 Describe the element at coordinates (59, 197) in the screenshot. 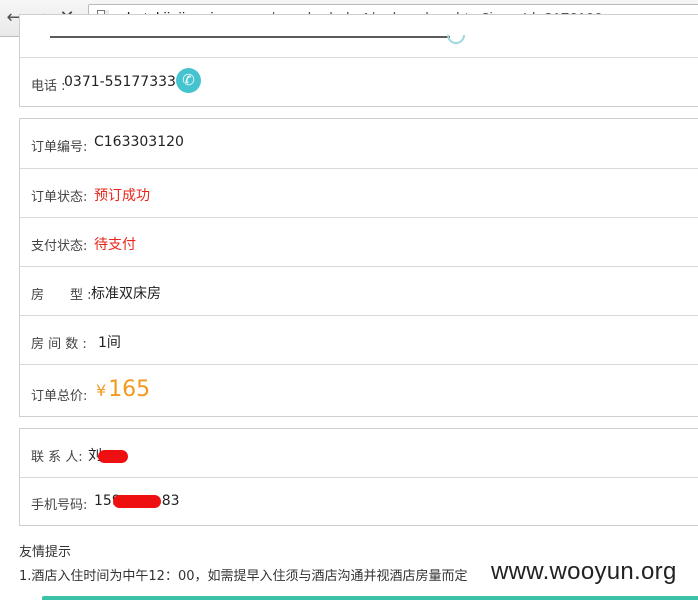

I see `order-status-label: 订单状态:` at that location.